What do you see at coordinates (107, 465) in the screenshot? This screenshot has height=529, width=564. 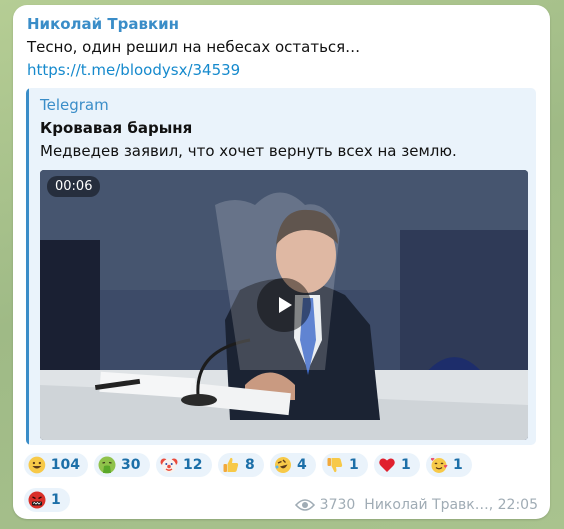 I see `vomiting-face-icon` at bounding box center [107, 465].